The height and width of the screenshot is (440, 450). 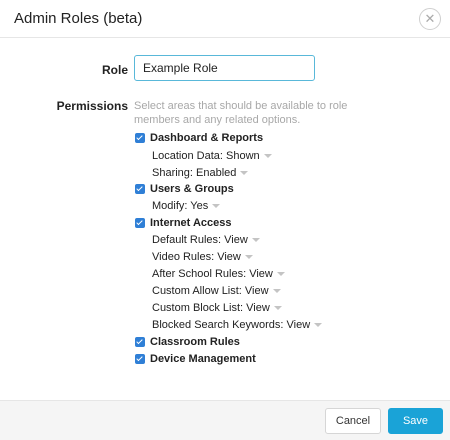 What do you see at coordinates (225, 420) in the screenshot?
I see `dialog-footer` at bounding box center [225, 420].